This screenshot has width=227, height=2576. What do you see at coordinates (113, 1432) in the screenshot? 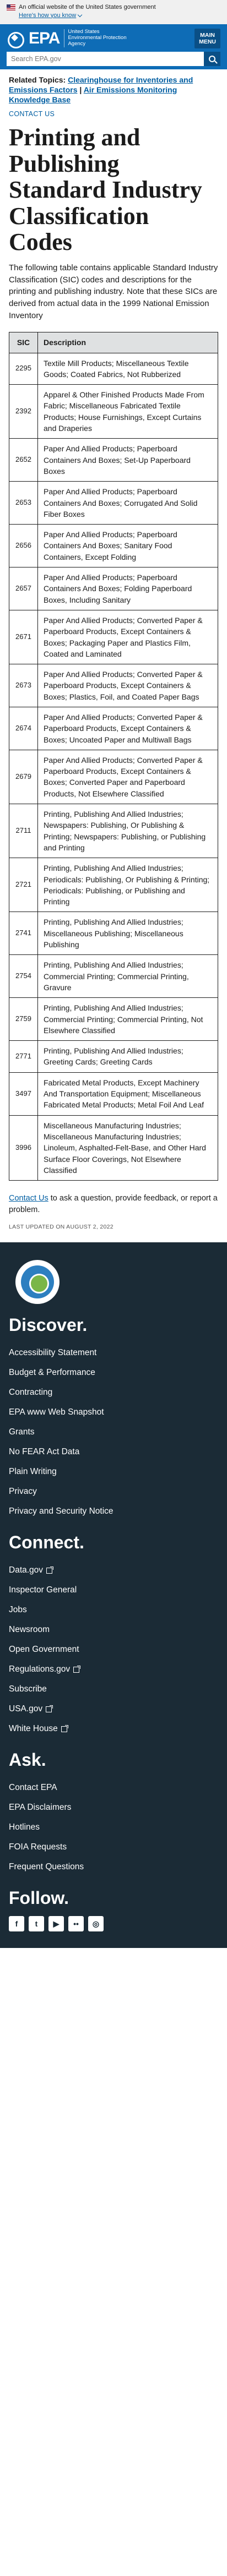
I see `footer-link-grants: Grants` at bounding box center [113, 1432].